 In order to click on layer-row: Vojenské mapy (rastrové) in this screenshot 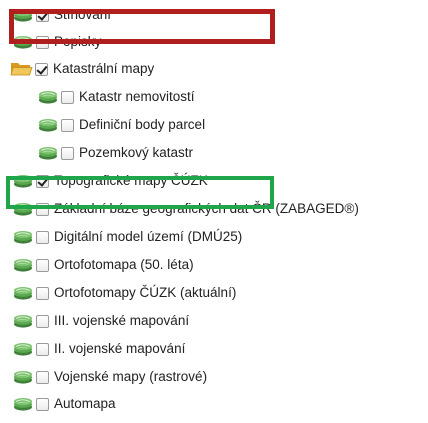, I will do `click(109, 377)`.